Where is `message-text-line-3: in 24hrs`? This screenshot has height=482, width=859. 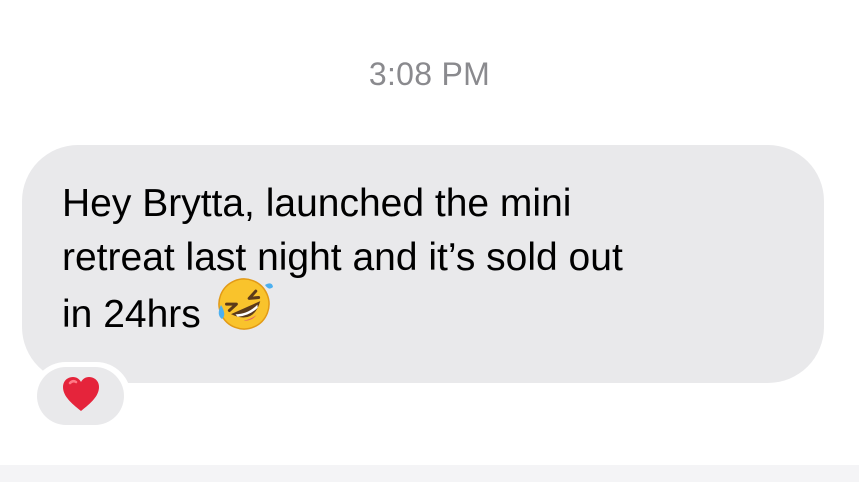 message-text-line-3: in 24hrs is located at coordinates (423, 313).